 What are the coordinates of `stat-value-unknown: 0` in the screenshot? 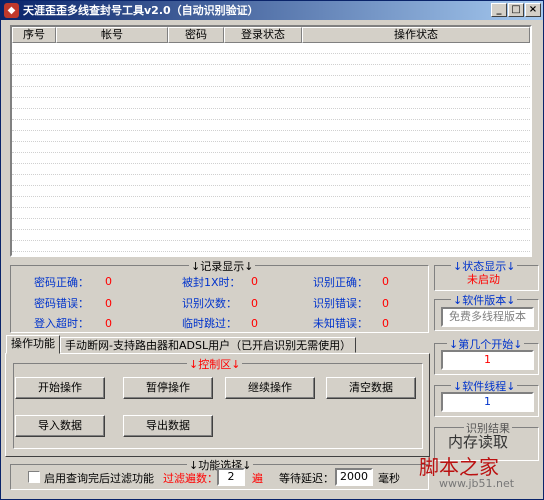 It's located at (385, 323).